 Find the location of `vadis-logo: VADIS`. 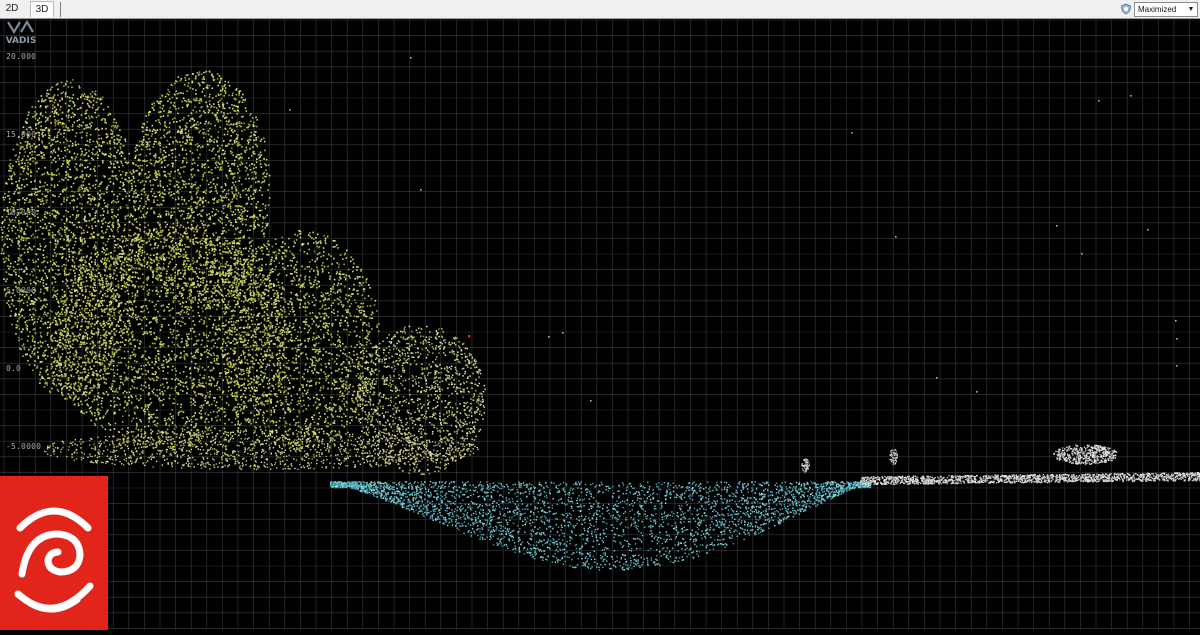

vadis-logo: VADIS is located at coordinates (21, 33).